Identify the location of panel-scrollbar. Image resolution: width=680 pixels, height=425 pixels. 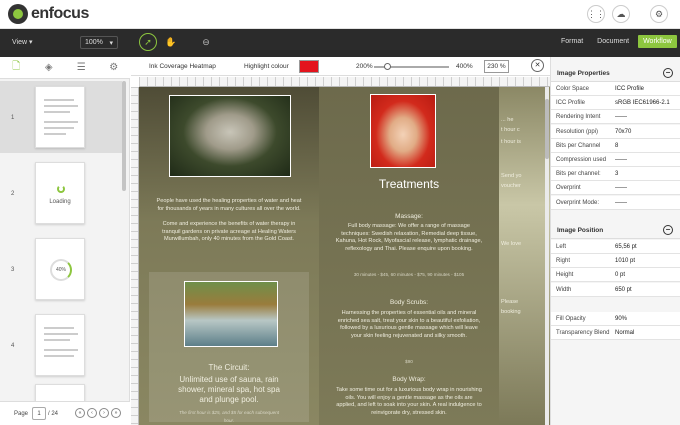
(124, 136).